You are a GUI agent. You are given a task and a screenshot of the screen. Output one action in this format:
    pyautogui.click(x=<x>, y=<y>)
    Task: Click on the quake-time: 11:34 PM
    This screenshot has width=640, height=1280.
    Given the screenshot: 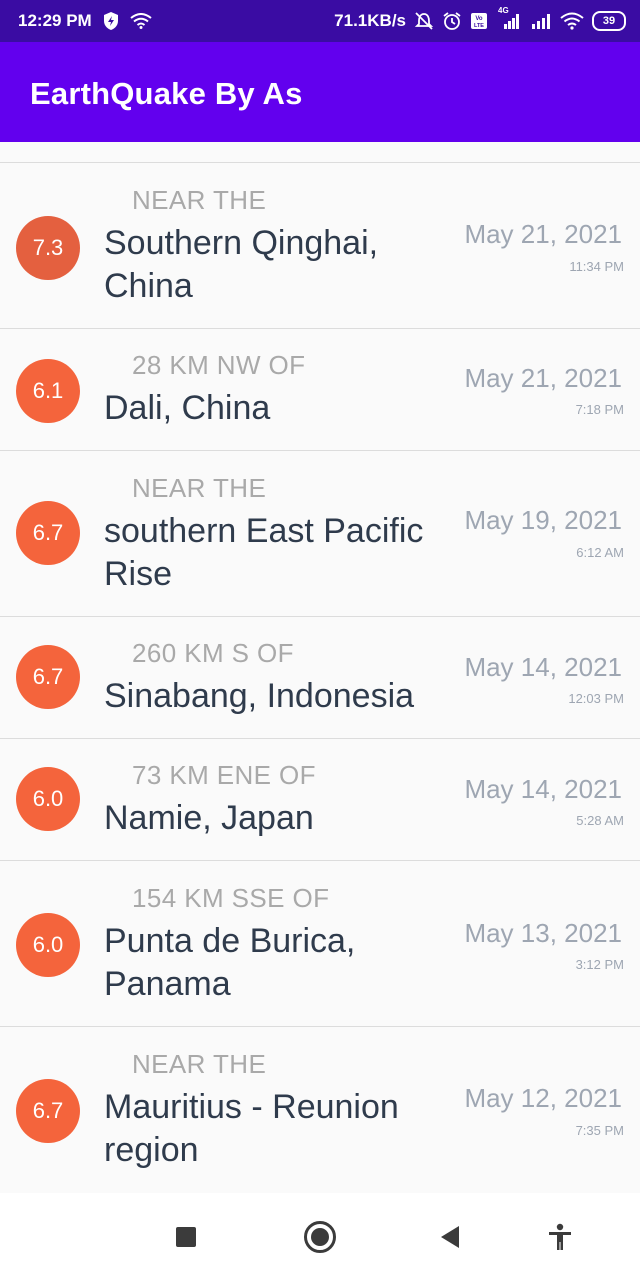 What is the action you would take?
    pyautogui.click(x=596, y=266)
    